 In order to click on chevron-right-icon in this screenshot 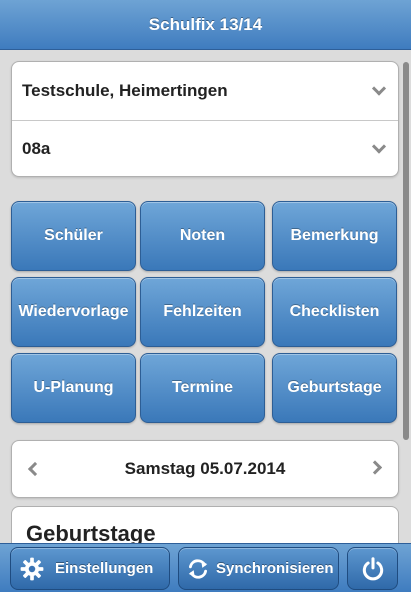, I will do `click(375, 467)`.